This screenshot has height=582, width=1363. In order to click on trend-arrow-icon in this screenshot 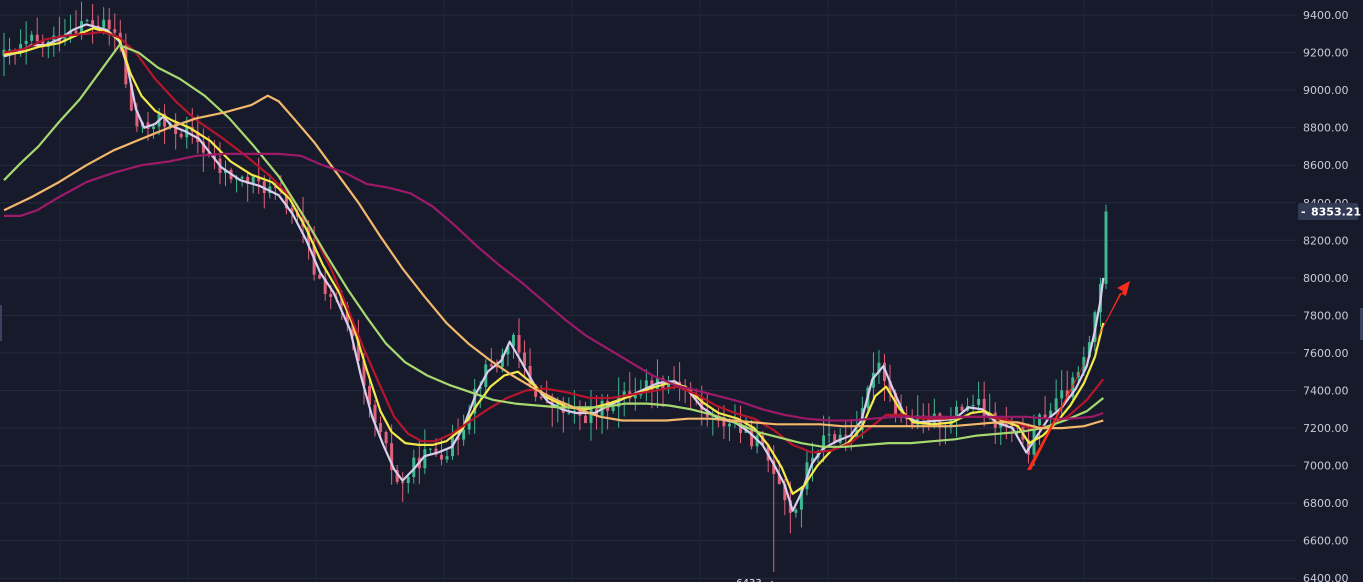, I will do `click(1078, 375)`.